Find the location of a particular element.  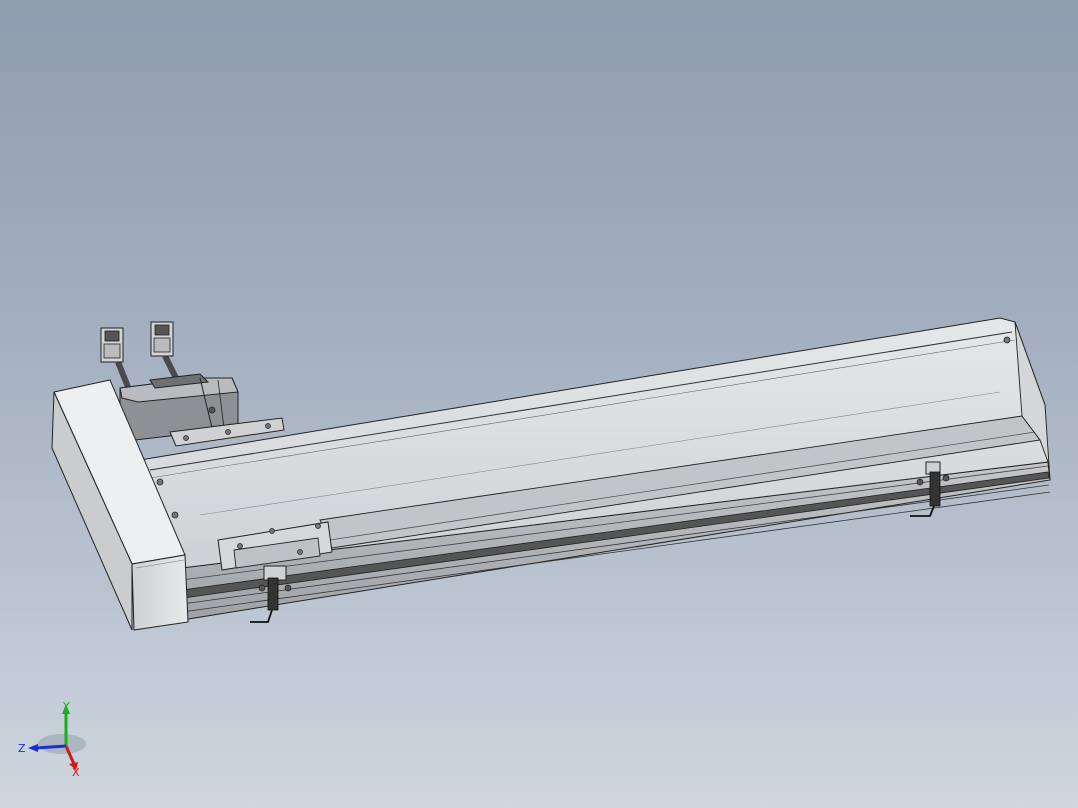

orientation-triad: Y Z X is located at coordinates (52, 739).